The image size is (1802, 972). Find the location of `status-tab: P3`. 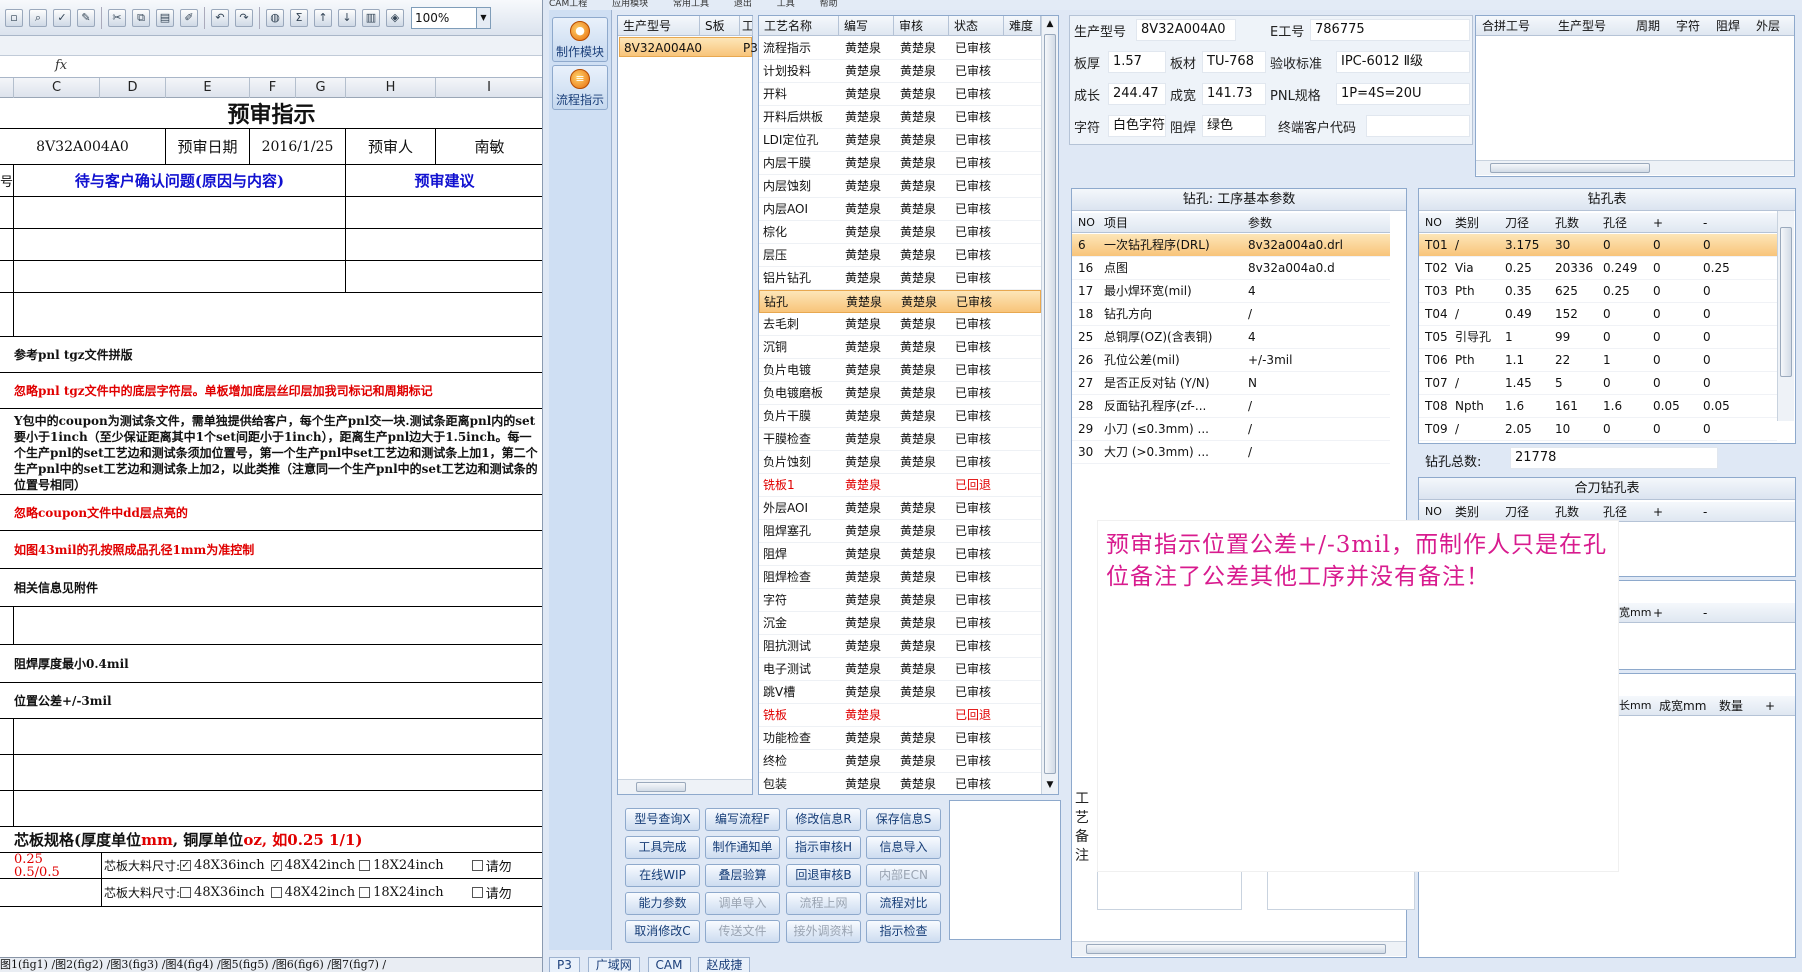

status-tab: P3 is located at coordinates (564, 964).